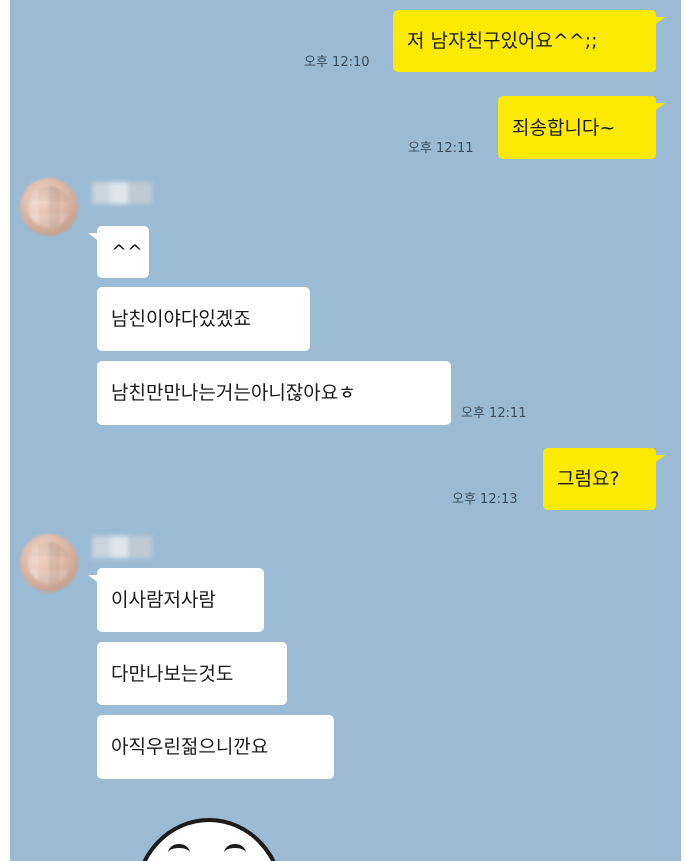 This screenshot has height=861, width=688. Describe the element at coordinates (215, 747) in the screenshot. I see `incoming-message: 아직우린젊으니깐요` at that location.